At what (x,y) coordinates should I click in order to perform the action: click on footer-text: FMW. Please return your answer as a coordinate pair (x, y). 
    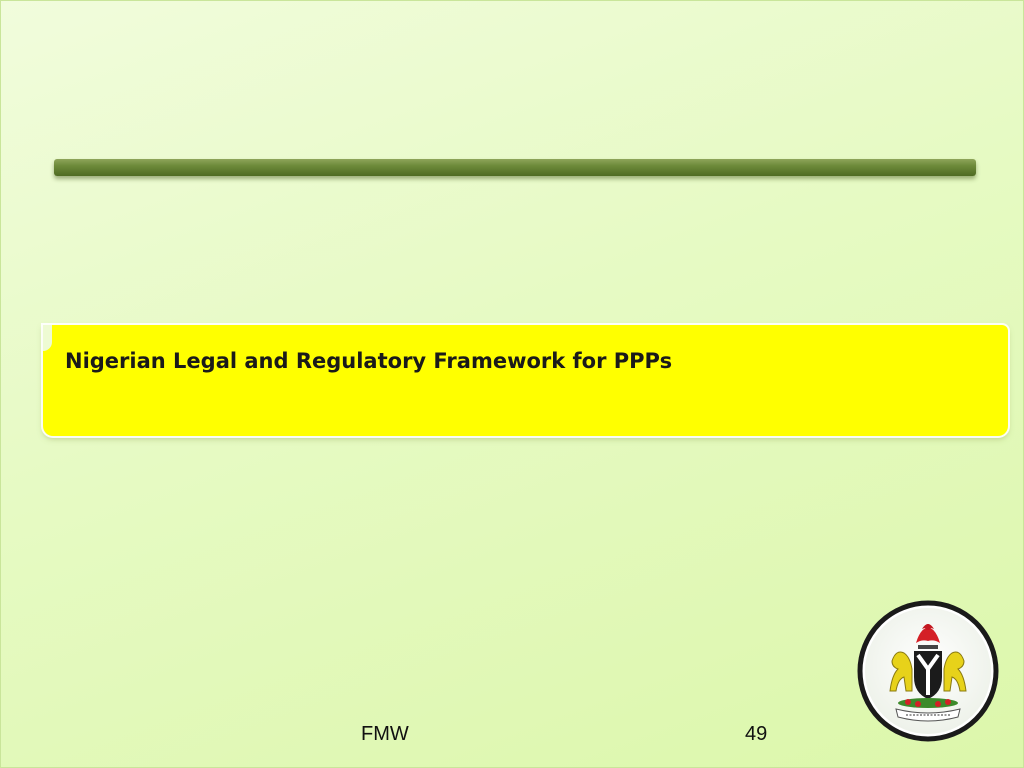
    Looking at the image, I should click on (385, 734).